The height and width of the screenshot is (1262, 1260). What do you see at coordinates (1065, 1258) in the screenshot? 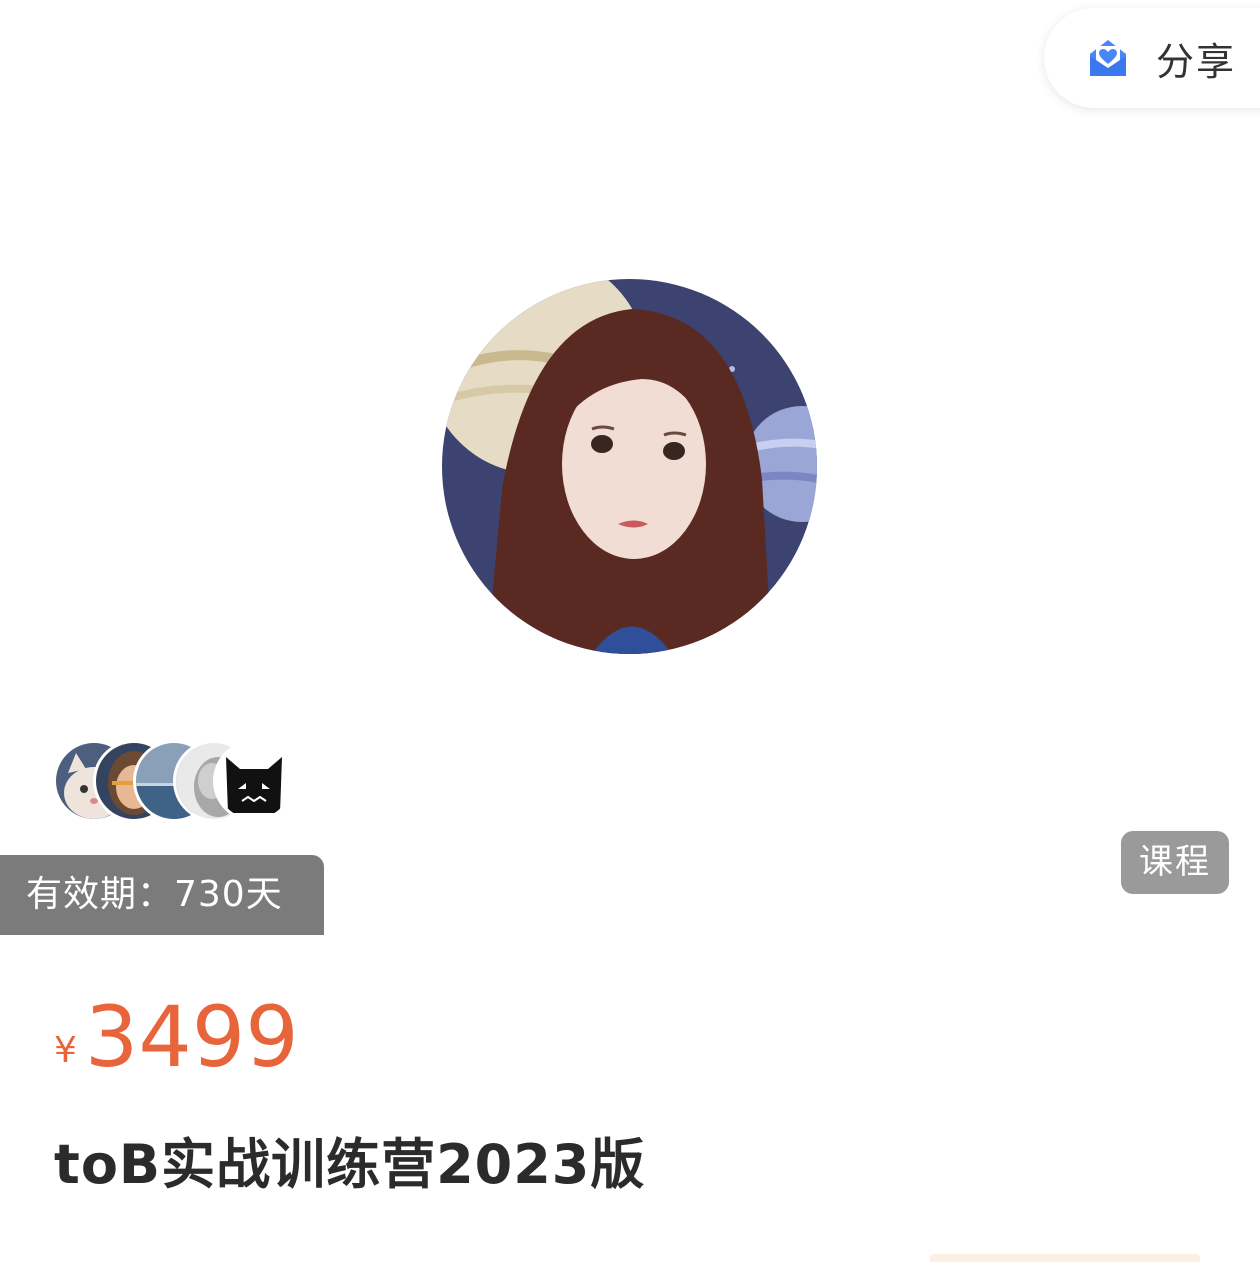
I see `bottom-banner-edge` at bounding box center [1065, 1258].